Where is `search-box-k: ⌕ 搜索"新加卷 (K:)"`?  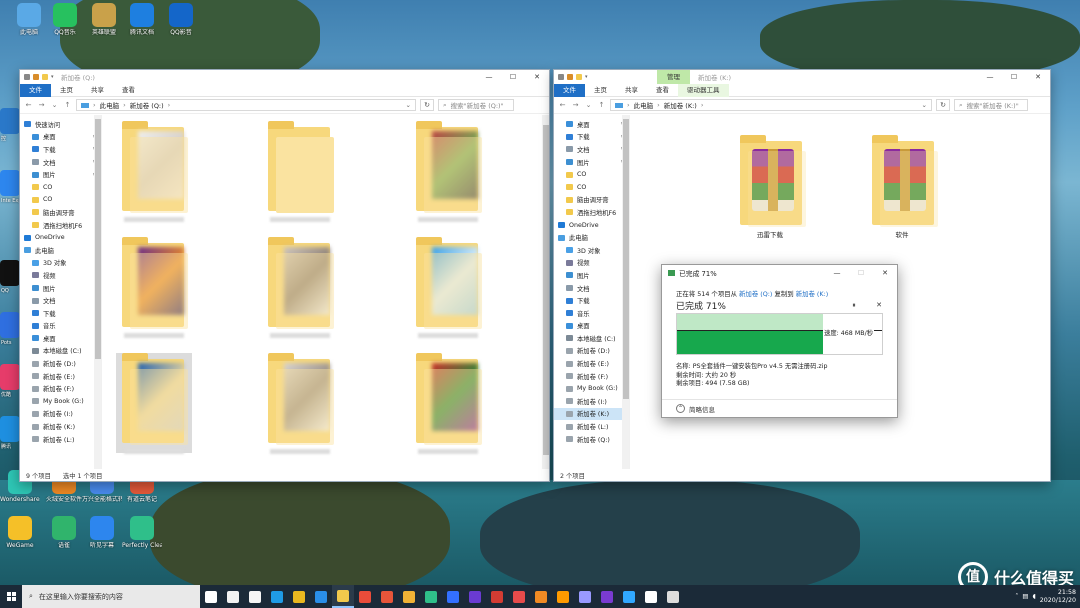
search-box-k: ⌕ 搜索"新加卷 (K:)" is located at coordinates (991, 105).